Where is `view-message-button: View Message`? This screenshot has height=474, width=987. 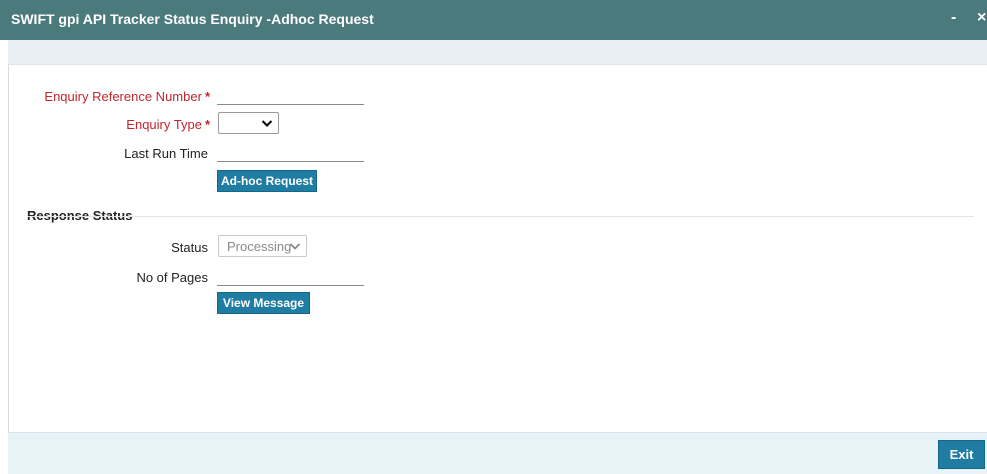
view-message-button: View Message is located at coordinates (263, 303).